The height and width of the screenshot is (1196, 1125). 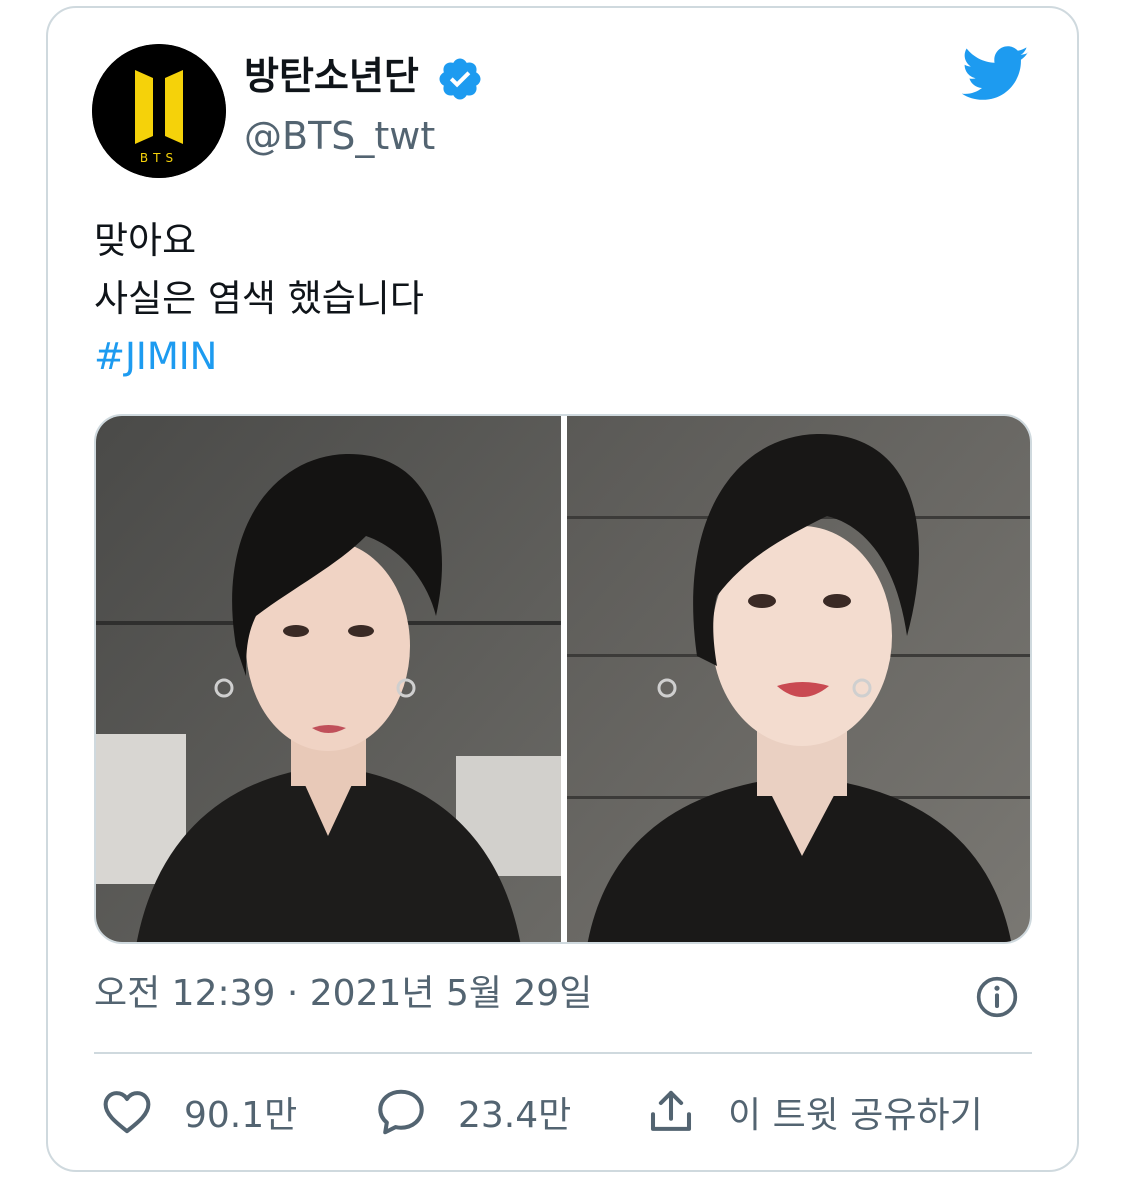 I want to click on logo-text: BTS, so click(x=159, y=158).